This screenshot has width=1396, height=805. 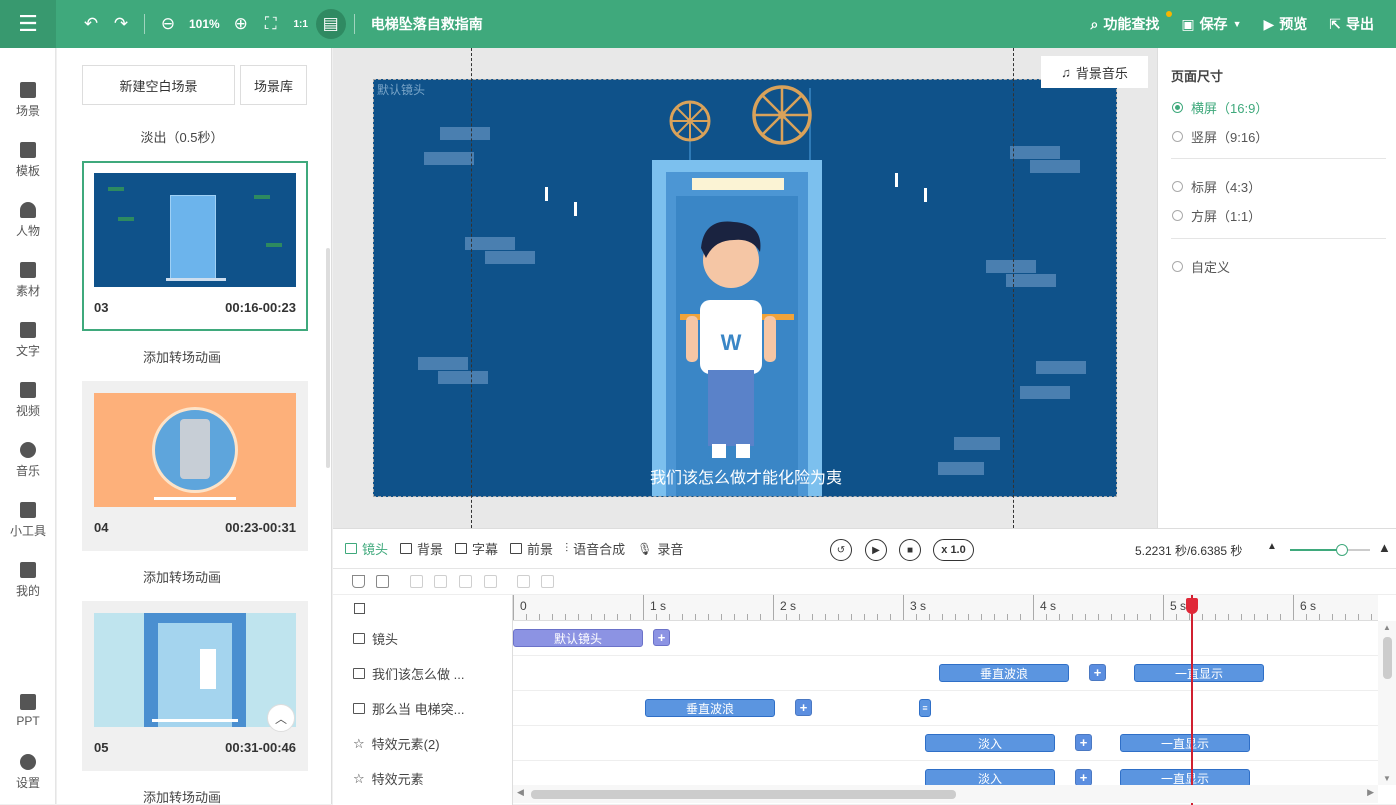 What do you see at coordinates (1370, 792) in the screenshot?
I see `scroll-right-icon: ▶` at bounding box center [1370, 792].